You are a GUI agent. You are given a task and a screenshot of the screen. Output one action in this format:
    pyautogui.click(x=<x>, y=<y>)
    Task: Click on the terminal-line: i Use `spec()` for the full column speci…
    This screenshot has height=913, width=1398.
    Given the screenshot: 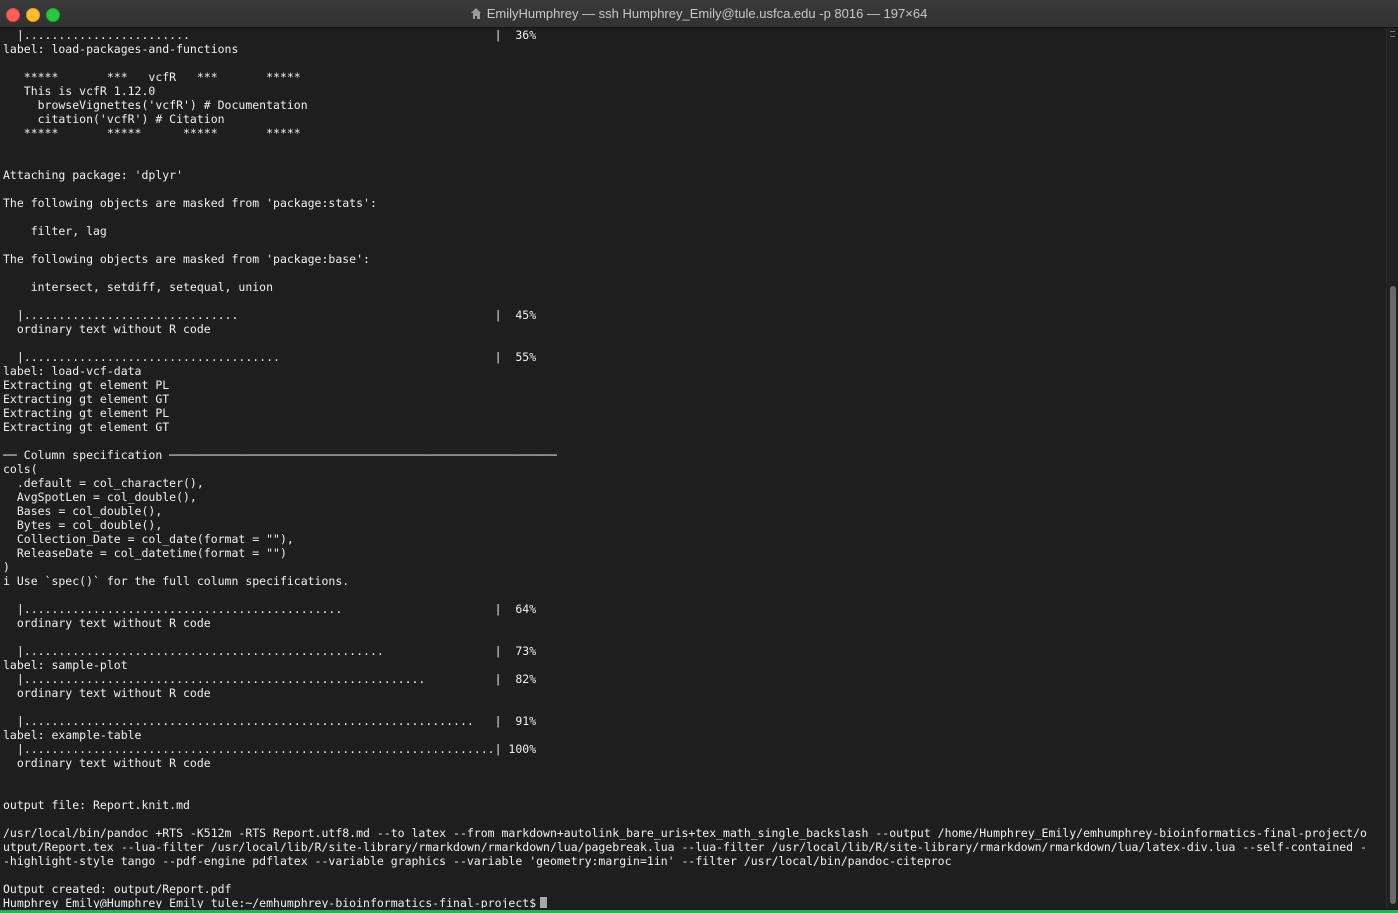 What is the action you would take?
    pyautogui.click(x=176, y=581)
    